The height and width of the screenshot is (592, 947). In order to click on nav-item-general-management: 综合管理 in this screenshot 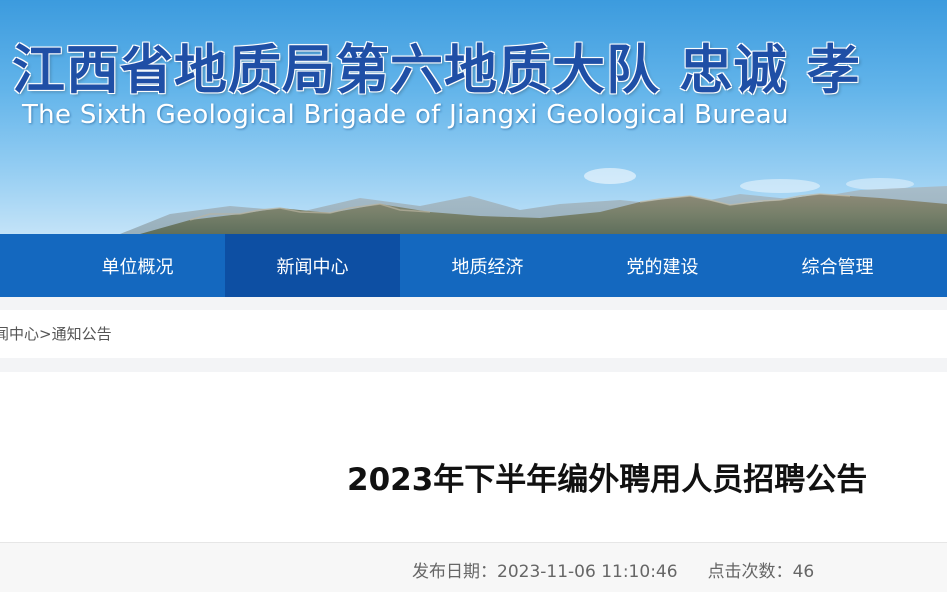, I will do `click(837, 265)`.